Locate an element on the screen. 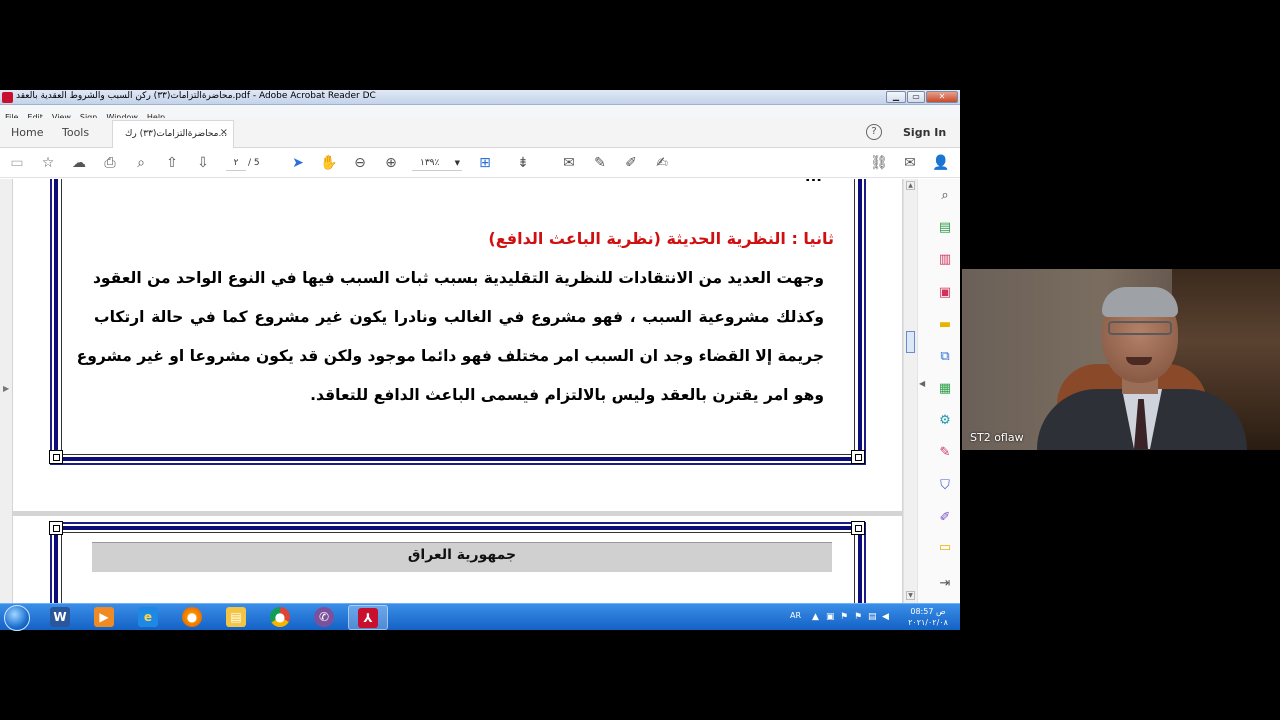 Image resolution: width=1280 pixels, height=720 pixels. webcam-glasses is located at coordinates (1140, 328).